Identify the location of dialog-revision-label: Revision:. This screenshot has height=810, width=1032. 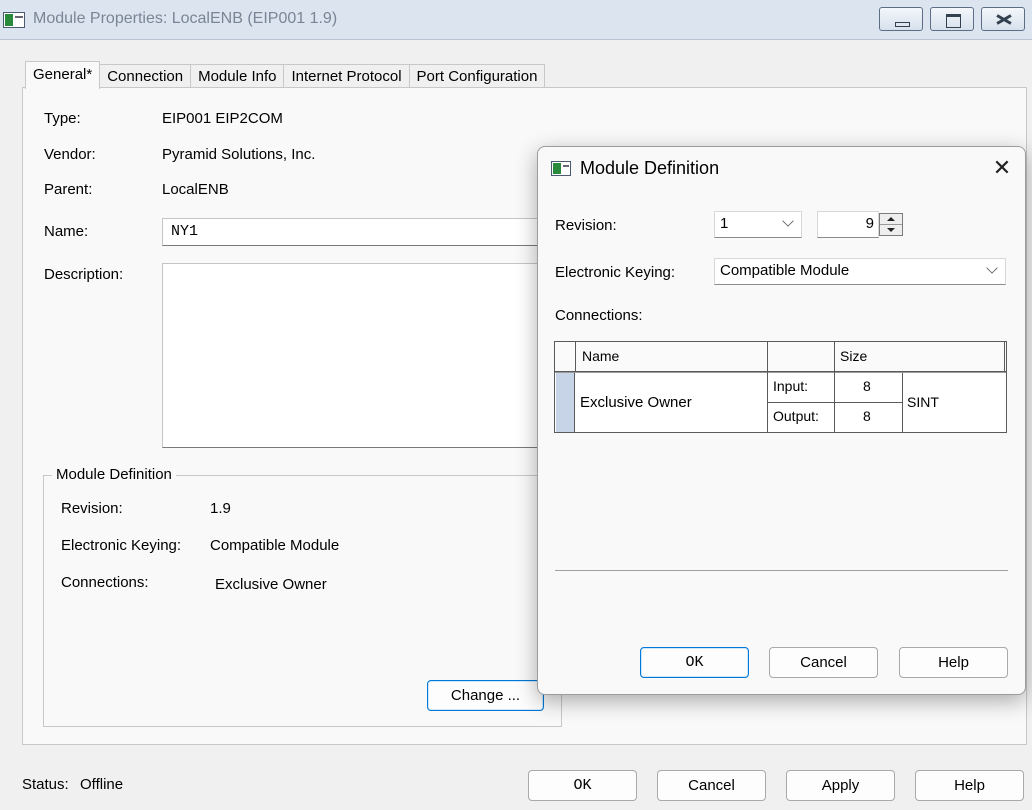
(586, 225).